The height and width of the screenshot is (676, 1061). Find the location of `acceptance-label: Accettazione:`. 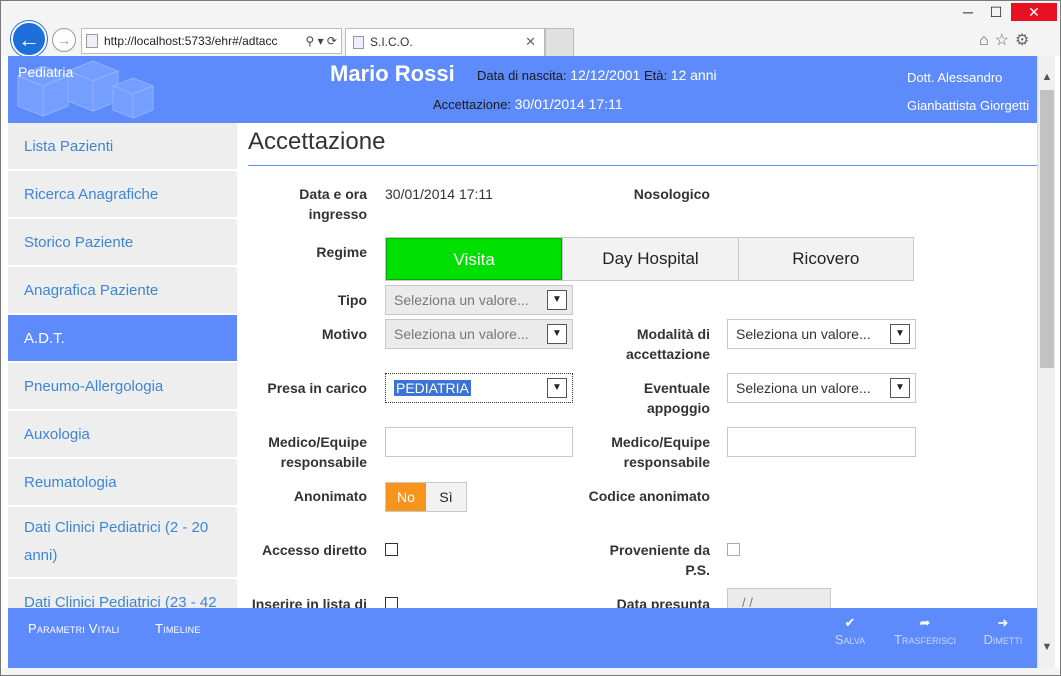

acceptance-label: Accettazione: is located at coordinates (472, 104).